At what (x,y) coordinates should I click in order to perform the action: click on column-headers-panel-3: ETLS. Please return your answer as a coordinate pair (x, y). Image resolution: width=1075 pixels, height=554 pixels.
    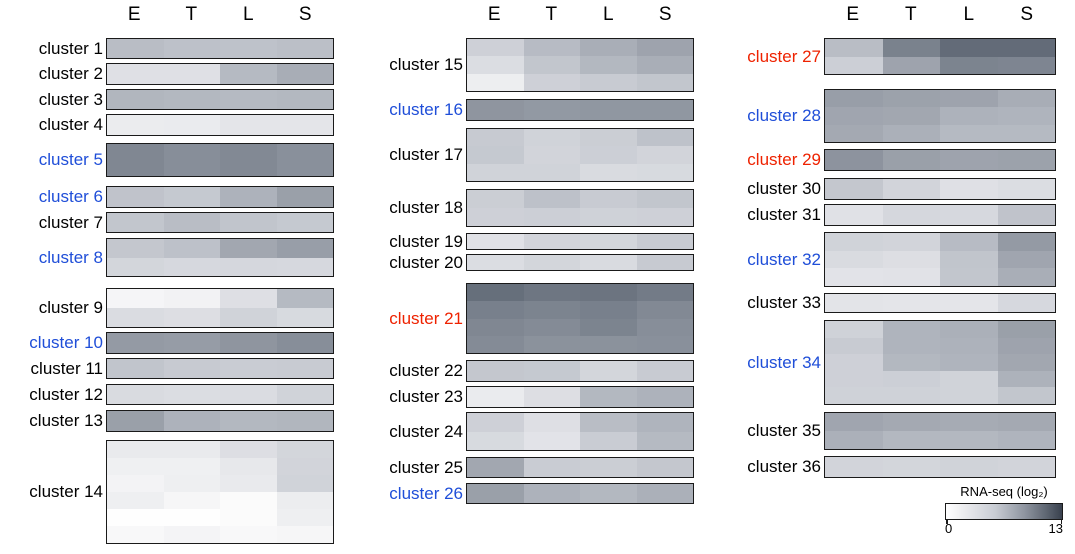
    Looking at the image, I should click on (940, 17).